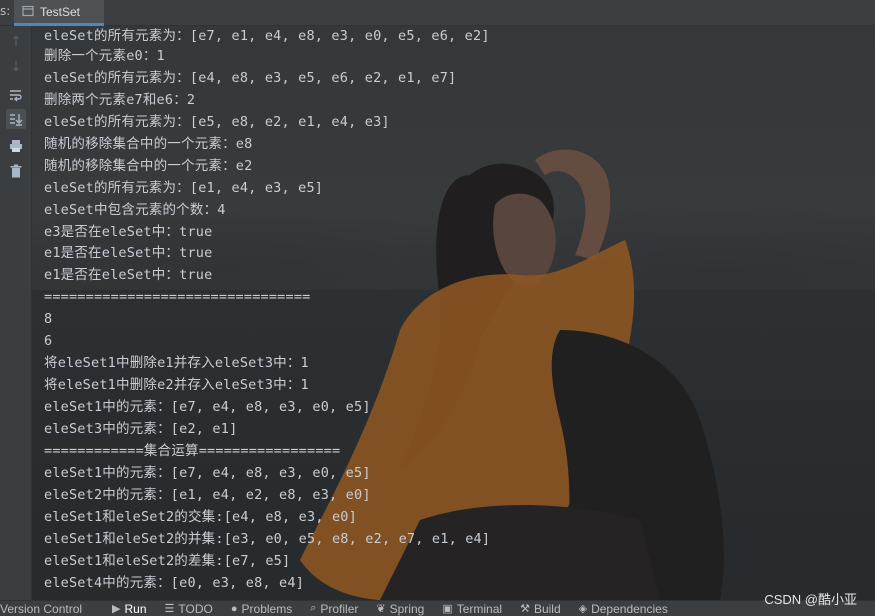  Describe the element at coordinates (195, 608) in the screenshot. I see `todo-label: TODO` at that location.